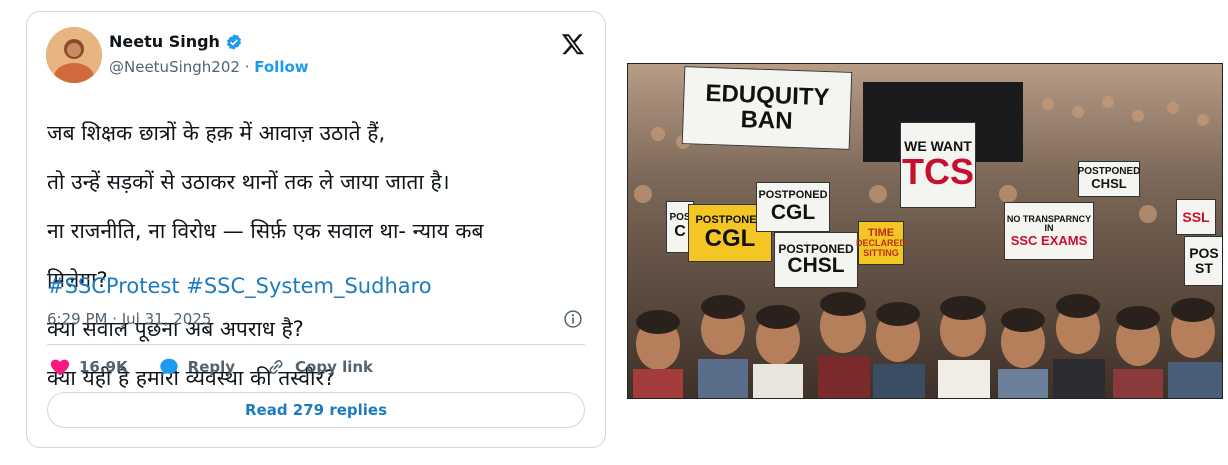  What do you see at coordinates (316, 410) in the screenshot?
I see `read-replies-button: Read 279 replies` at bounding box center [316, 410].